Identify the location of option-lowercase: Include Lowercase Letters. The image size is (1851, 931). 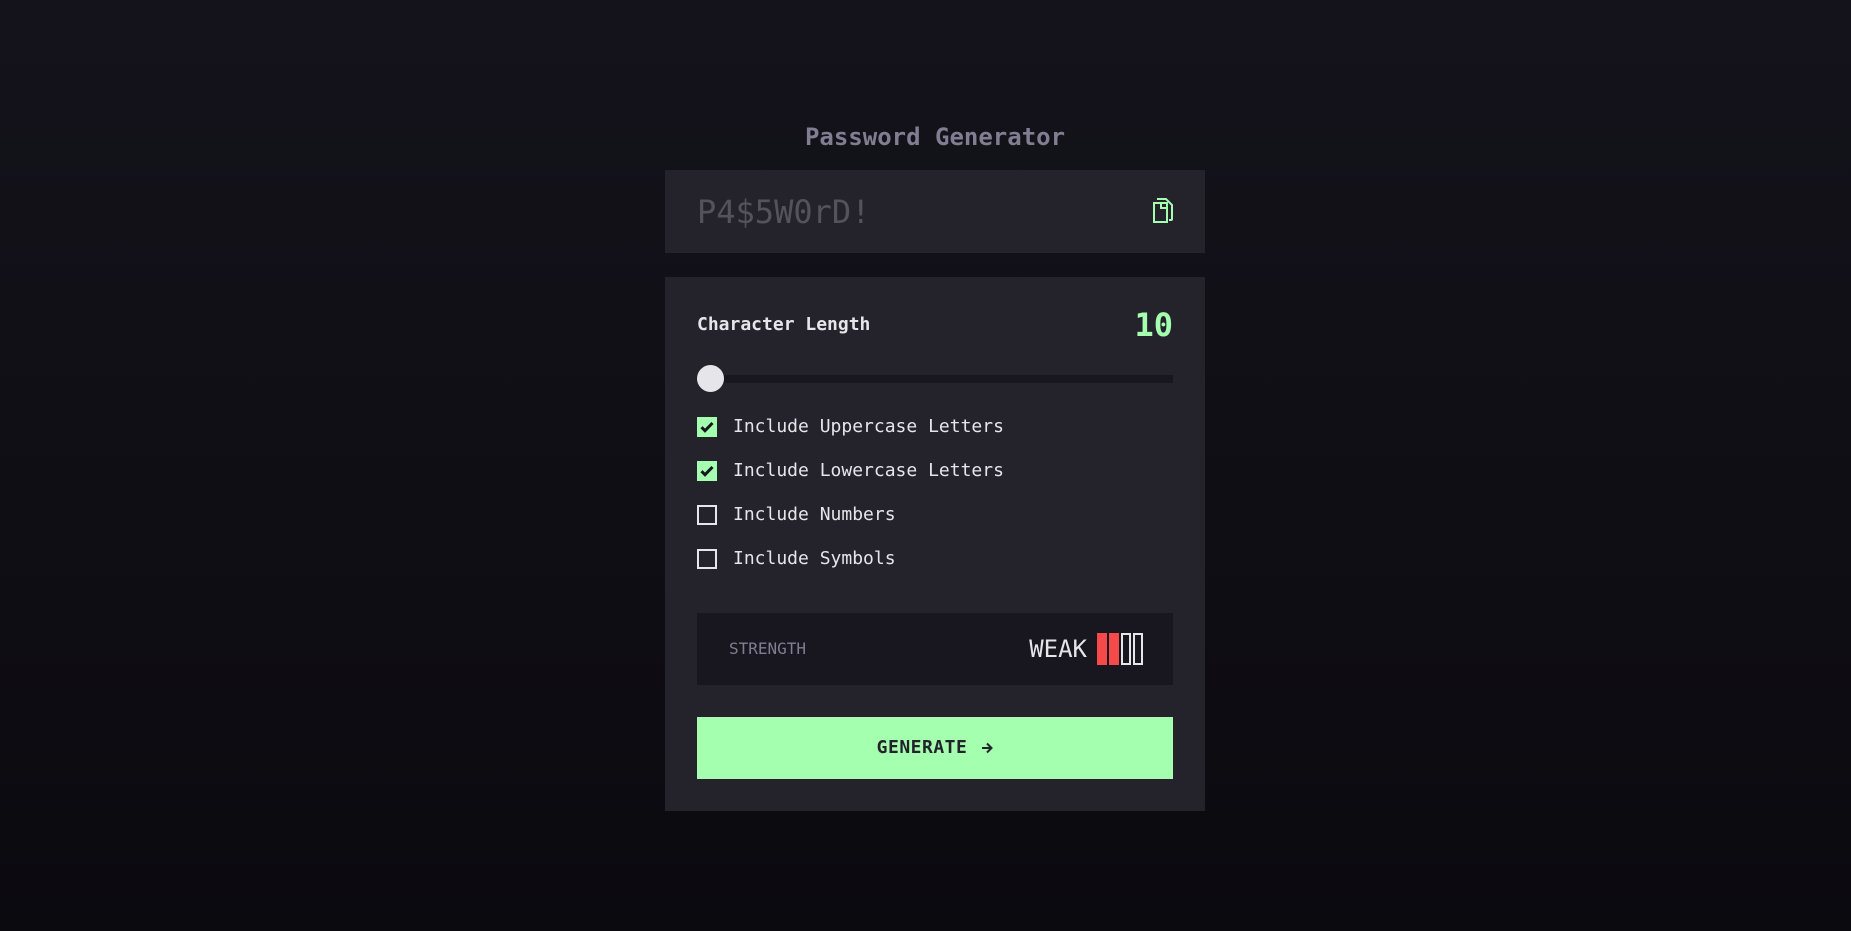
(850, 471).